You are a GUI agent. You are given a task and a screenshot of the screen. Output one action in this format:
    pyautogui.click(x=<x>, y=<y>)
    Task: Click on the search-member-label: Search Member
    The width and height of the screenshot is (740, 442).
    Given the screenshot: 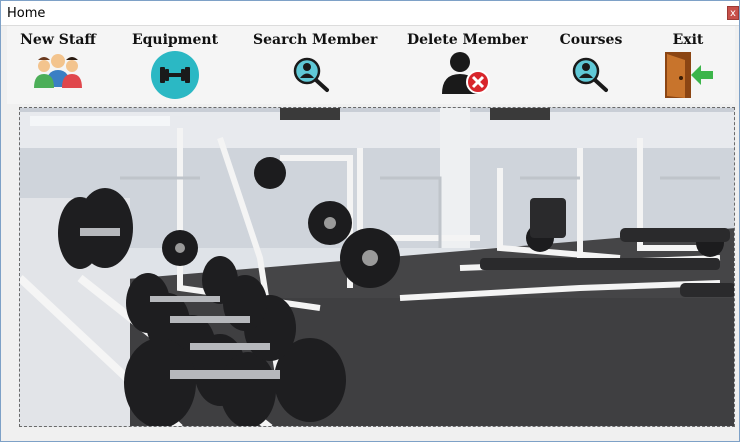 What is the action you would take?
    pyautogui.click(x=315, y=40)
    